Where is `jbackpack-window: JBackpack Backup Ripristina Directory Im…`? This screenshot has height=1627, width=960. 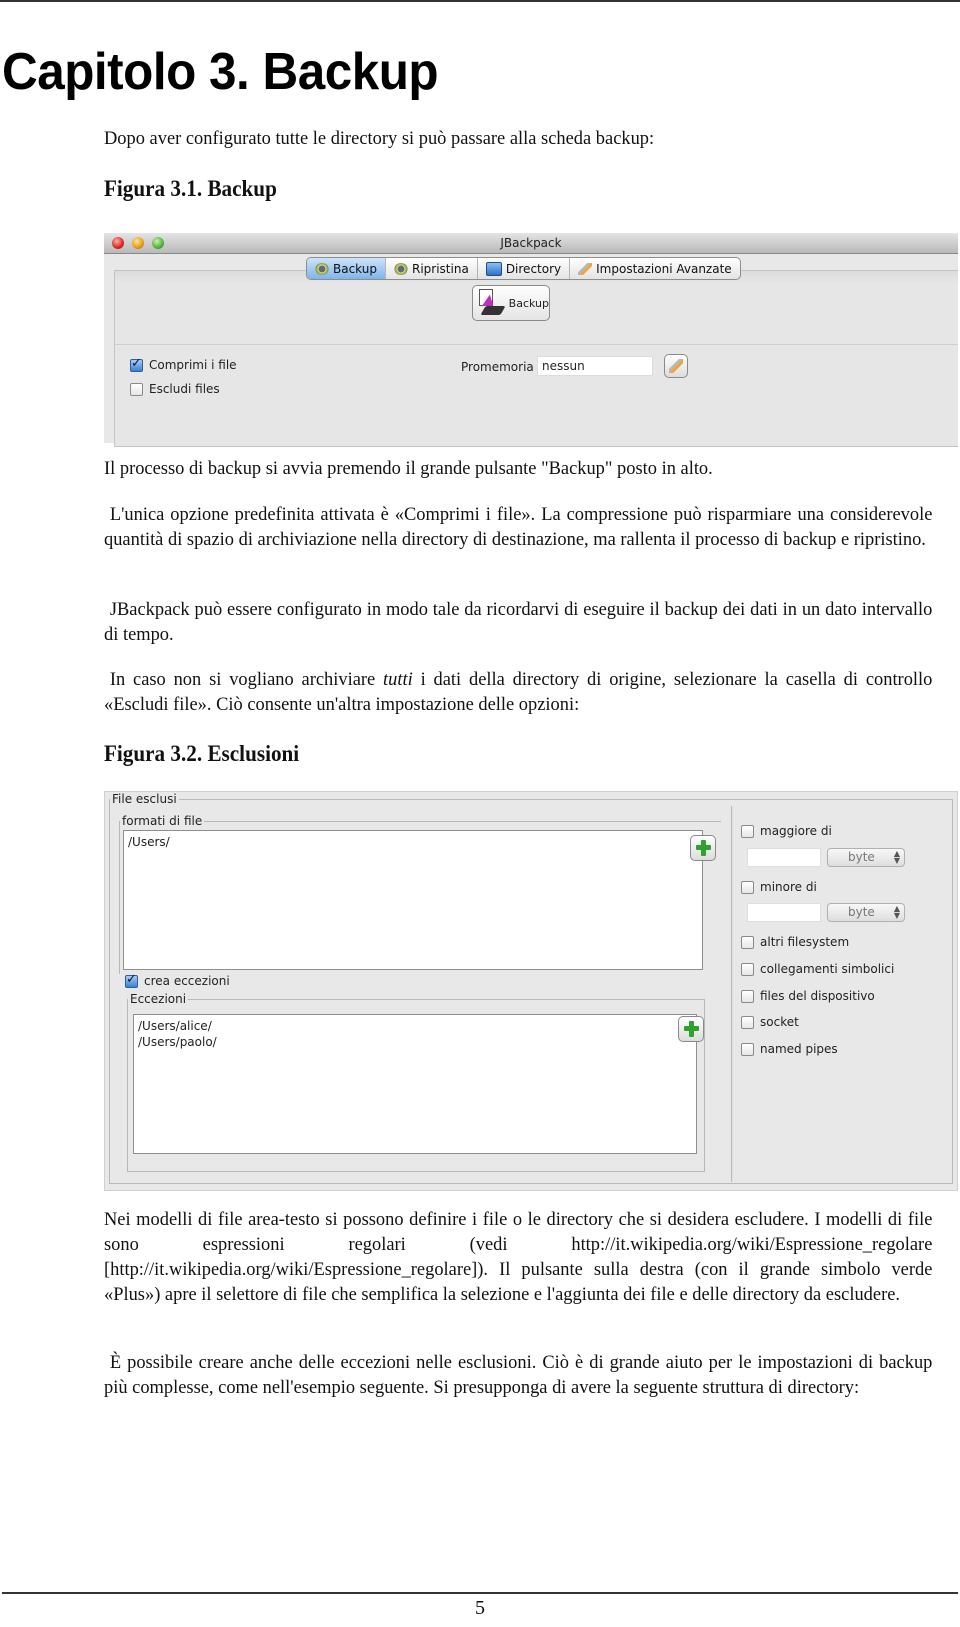
jbackpack-window: JBackpack Backup Ripristina Directory Im… is located at coordinates (531, 340).